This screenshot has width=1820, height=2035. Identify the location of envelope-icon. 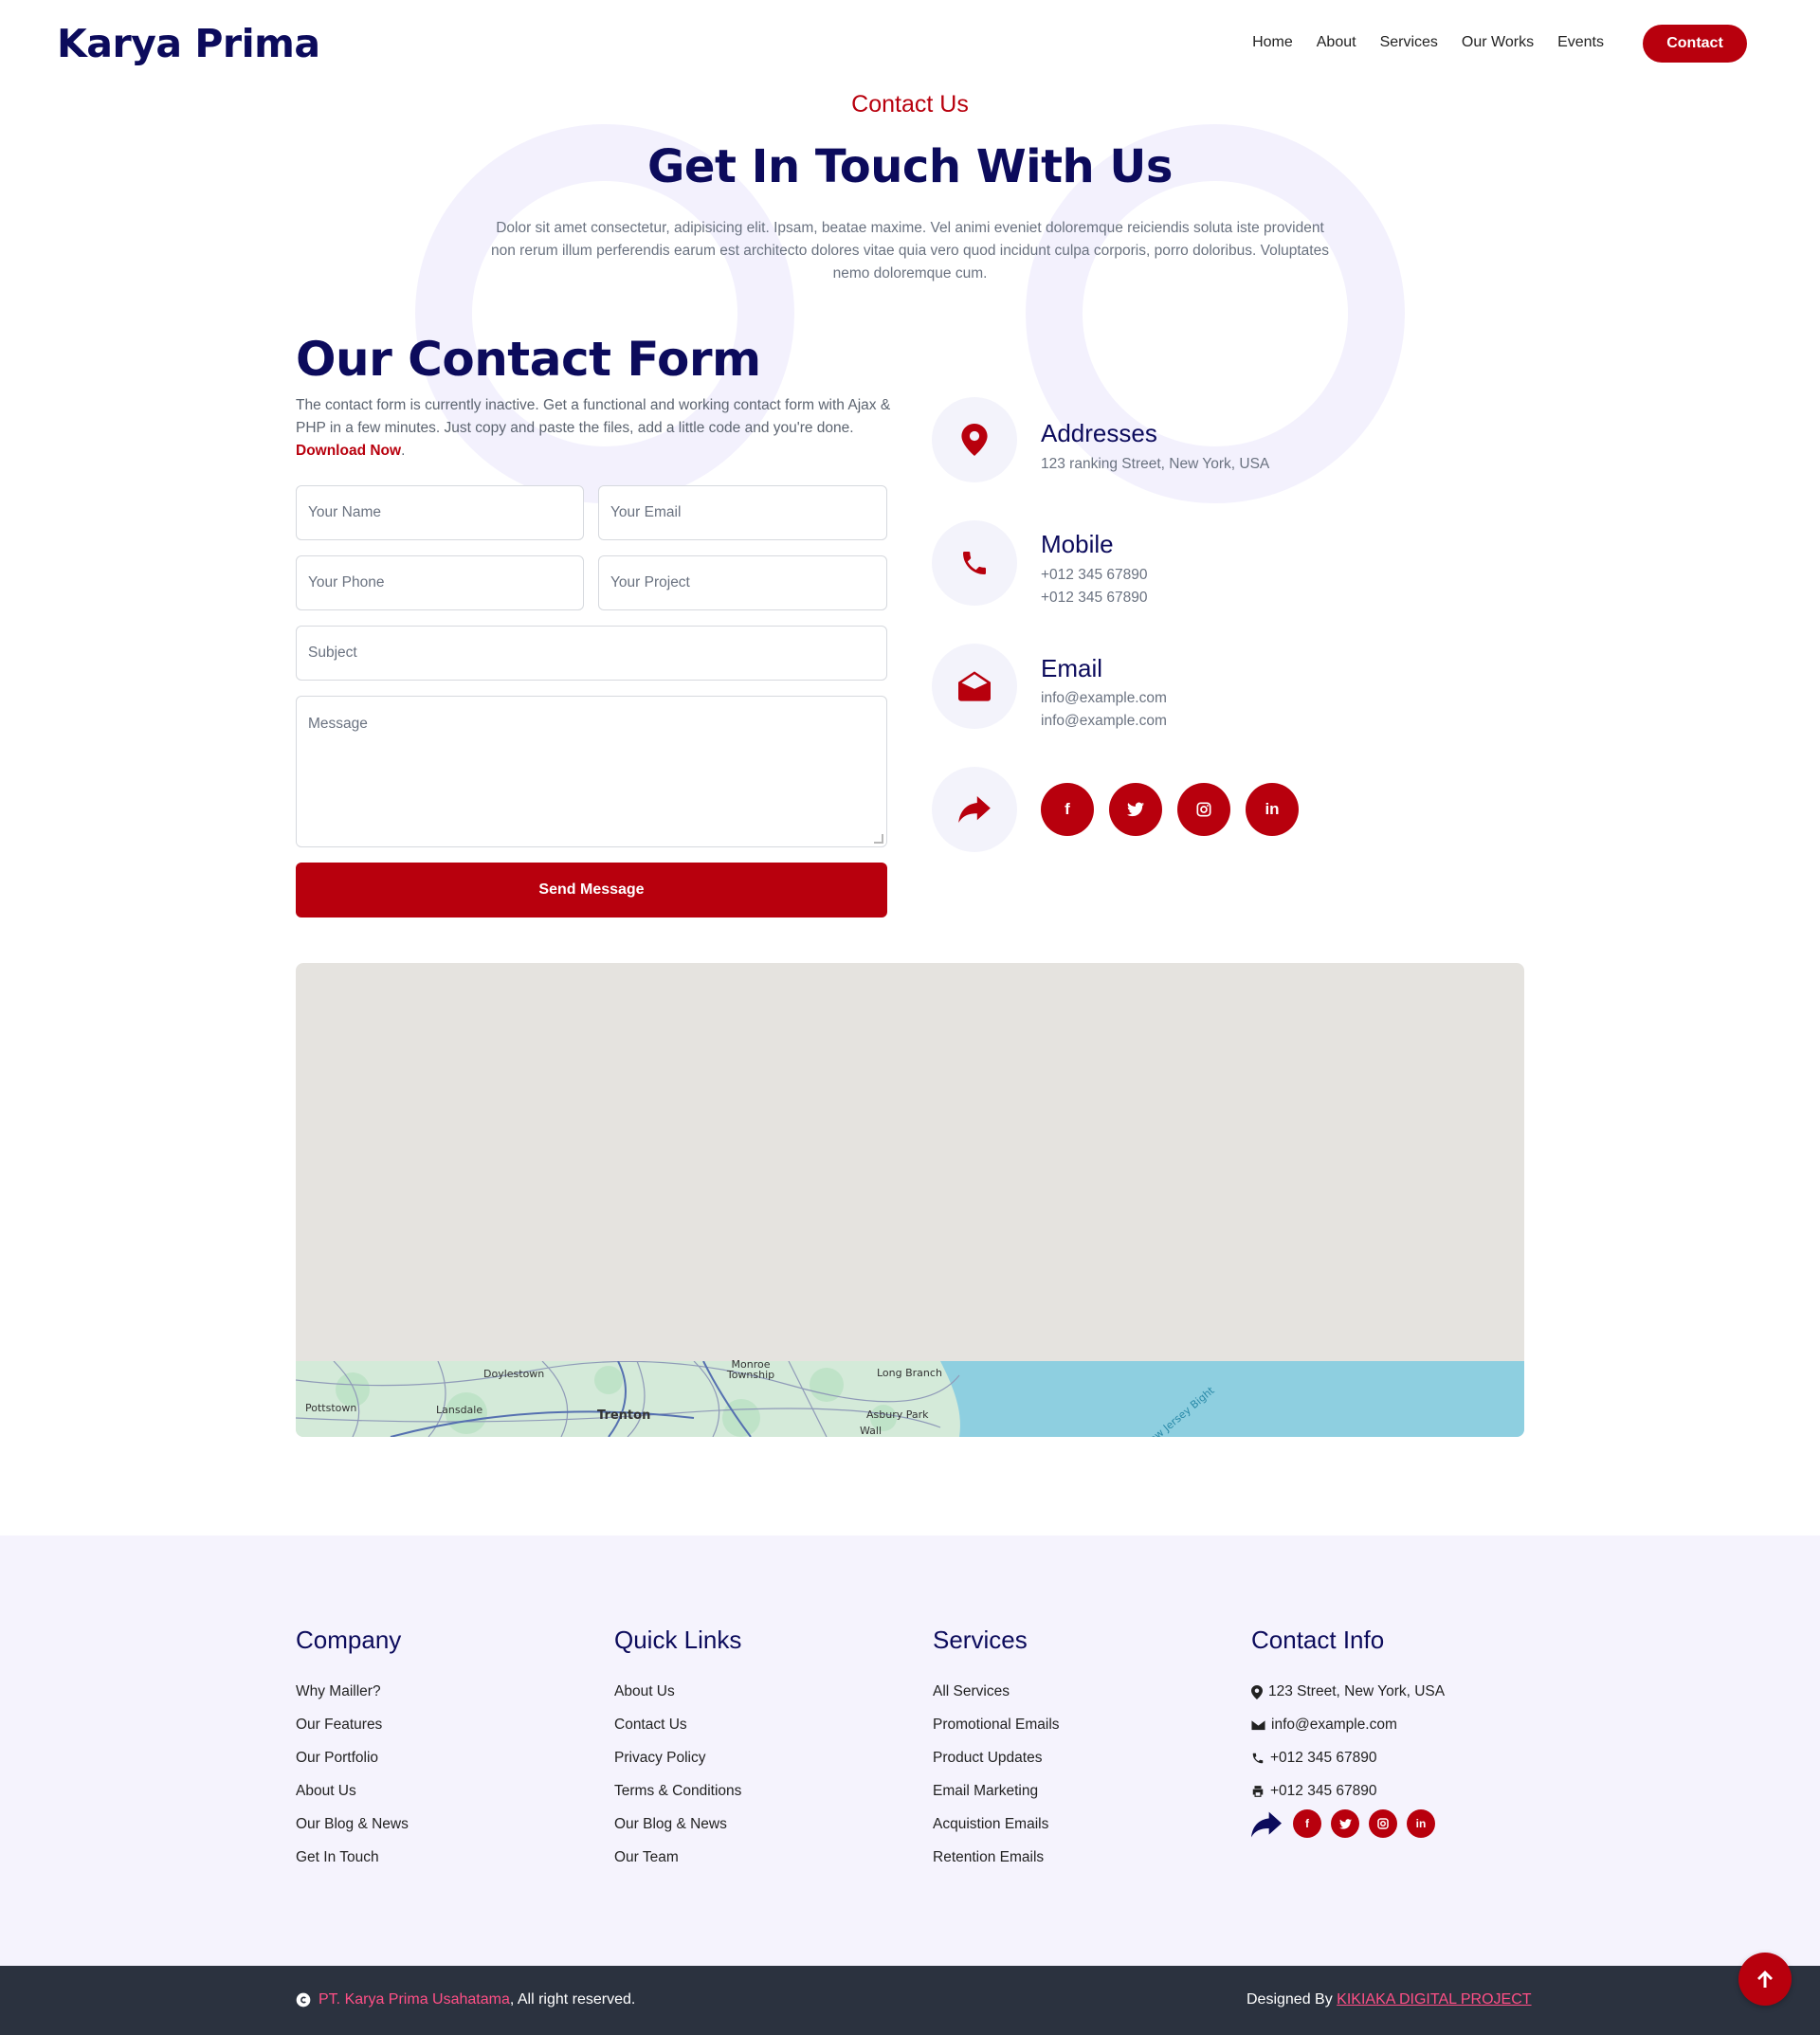
(1258, 1725).